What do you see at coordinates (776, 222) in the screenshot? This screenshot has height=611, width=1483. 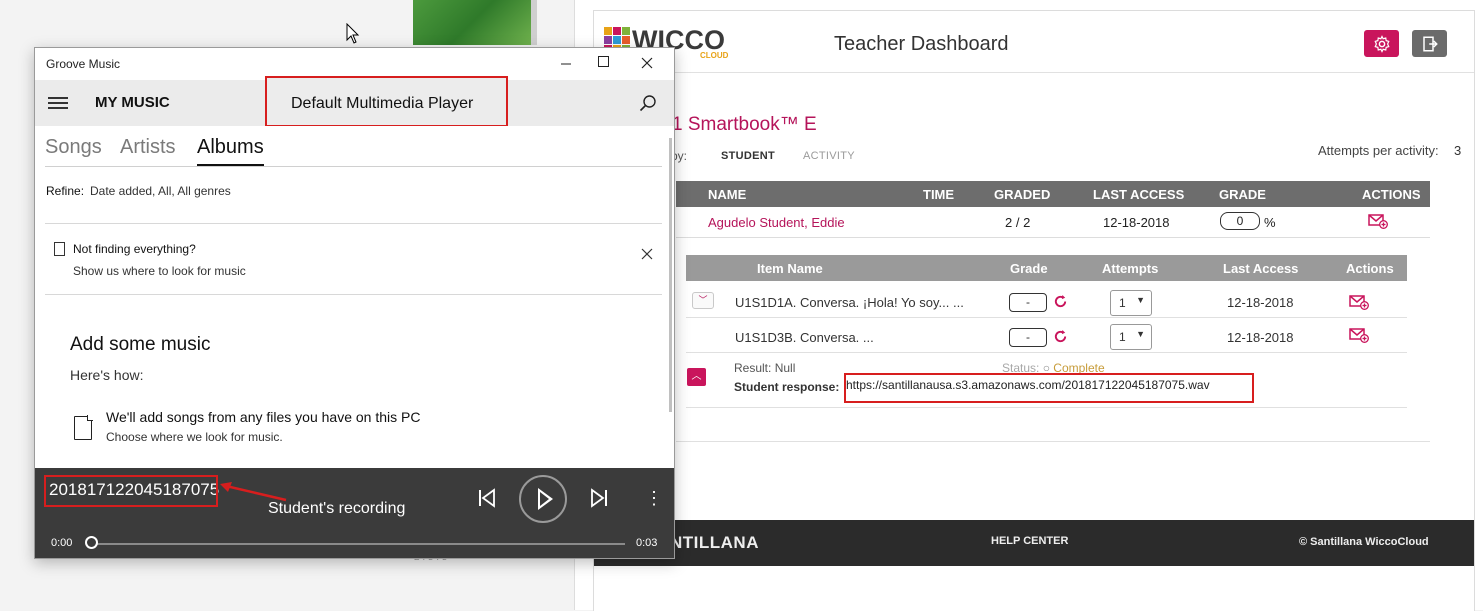 I see `student-name-link: Agudelo Student, Eddie` at bounding box center [776, 222].